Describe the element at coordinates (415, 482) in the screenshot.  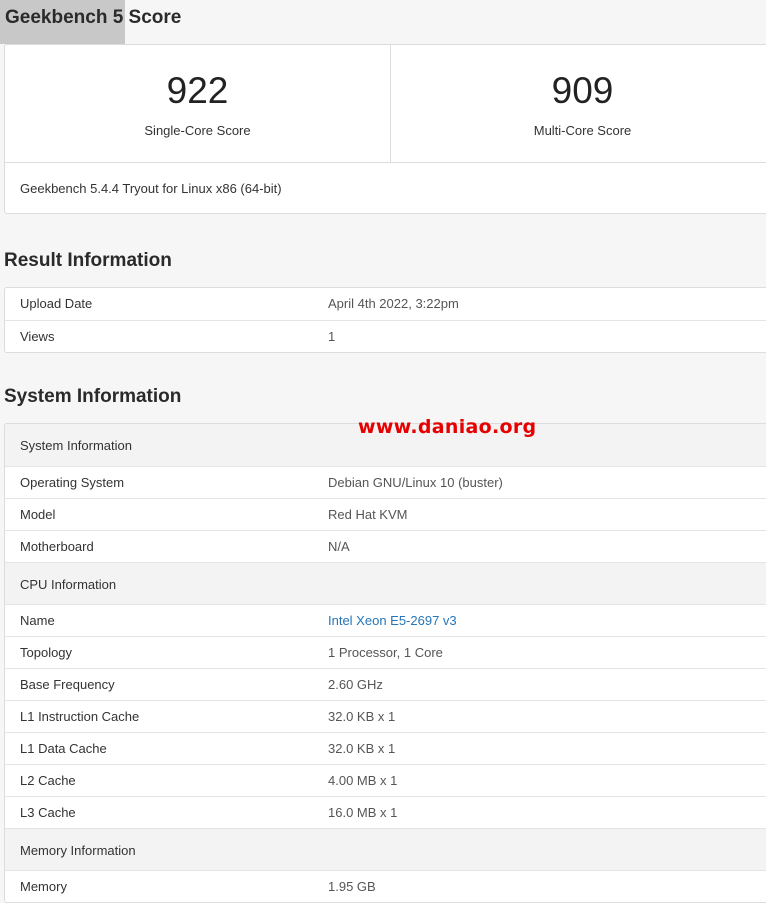
I see `row-value: Debian GNU/Linux 10 (buster)` at that location.